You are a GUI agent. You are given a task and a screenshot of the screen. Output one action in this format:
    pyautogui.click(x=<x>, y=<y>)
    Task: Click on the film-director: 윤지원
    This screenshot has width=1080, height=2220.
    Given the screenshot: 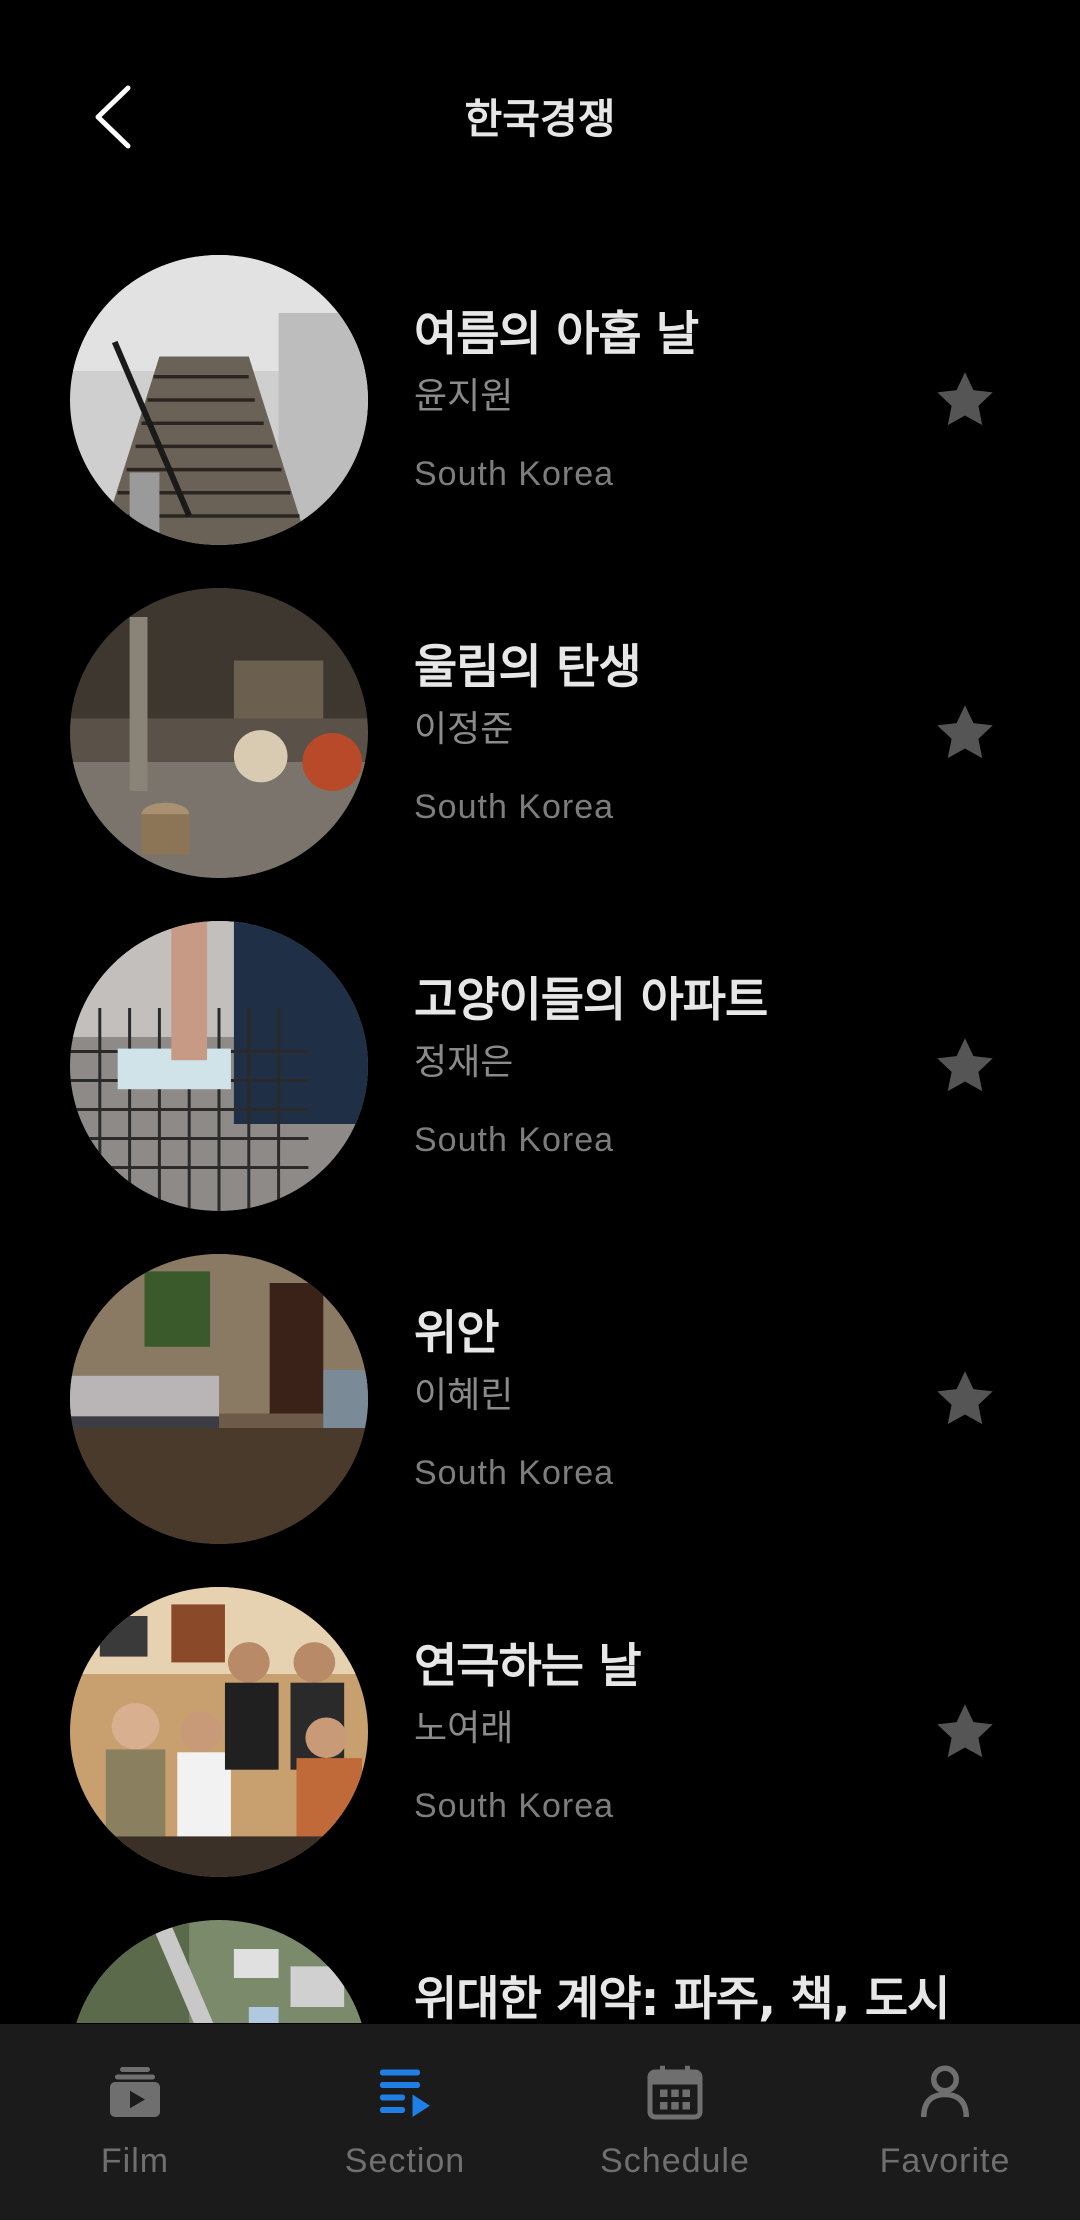 What is the action you would take?
    pyautogui.click(x=464, y=396)
    